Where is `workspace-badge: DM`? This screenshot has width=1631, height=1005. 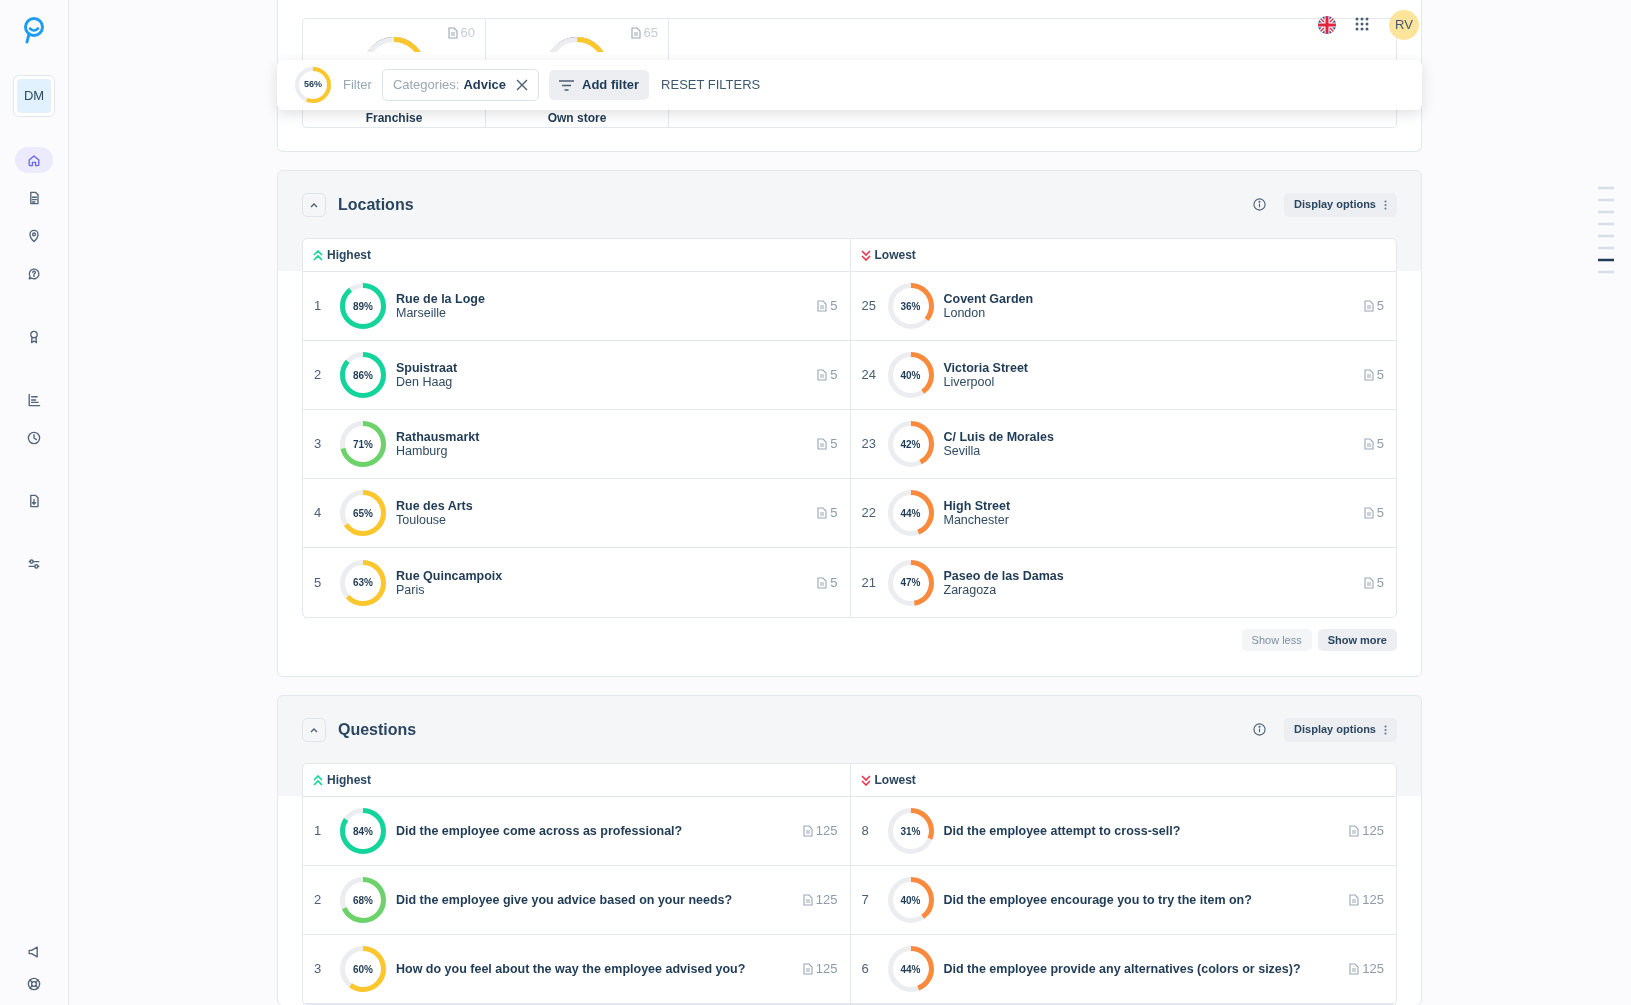
workspace-badge: DM is located at coordinates (34, 96).